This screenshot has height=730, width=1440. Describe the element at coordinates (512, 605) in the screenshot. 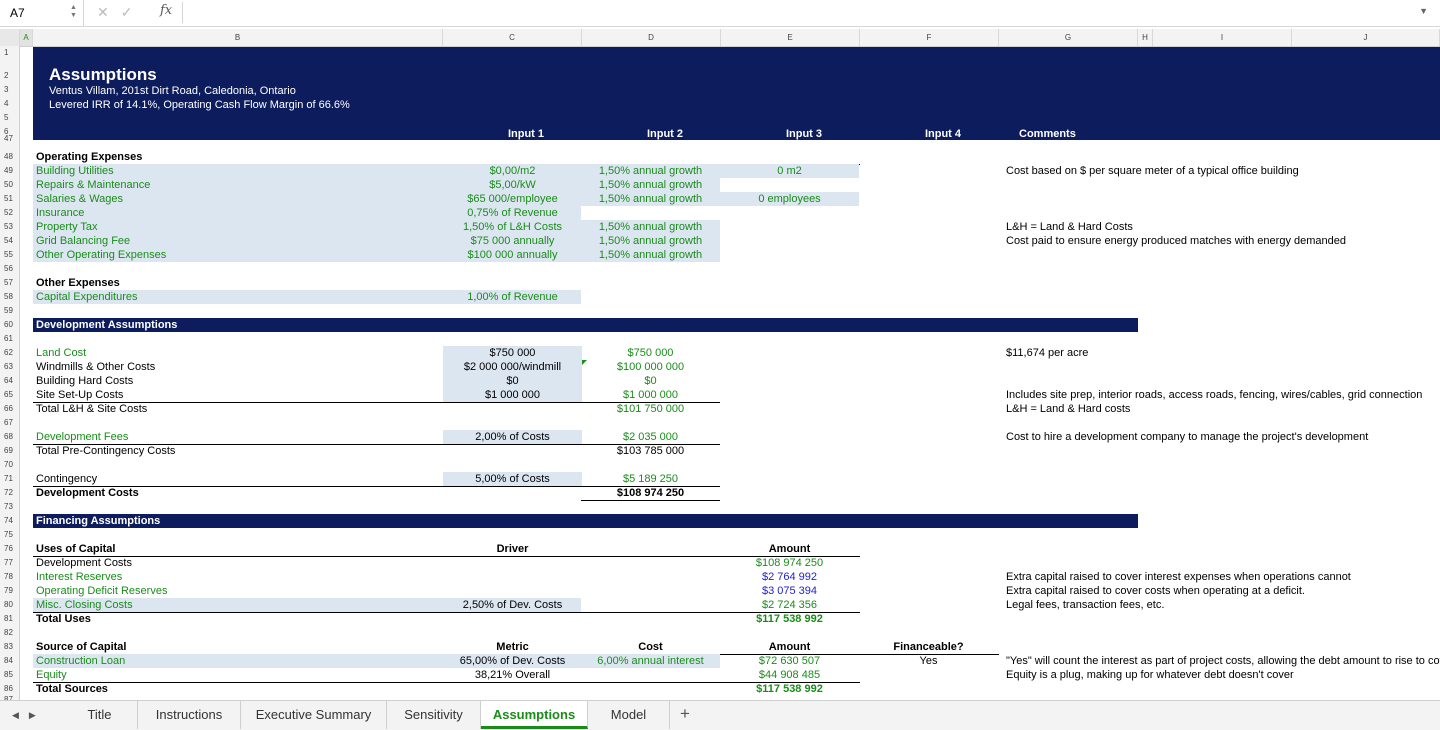

I see `uses-driver: 2,50% of Dev. Costs` at that location.